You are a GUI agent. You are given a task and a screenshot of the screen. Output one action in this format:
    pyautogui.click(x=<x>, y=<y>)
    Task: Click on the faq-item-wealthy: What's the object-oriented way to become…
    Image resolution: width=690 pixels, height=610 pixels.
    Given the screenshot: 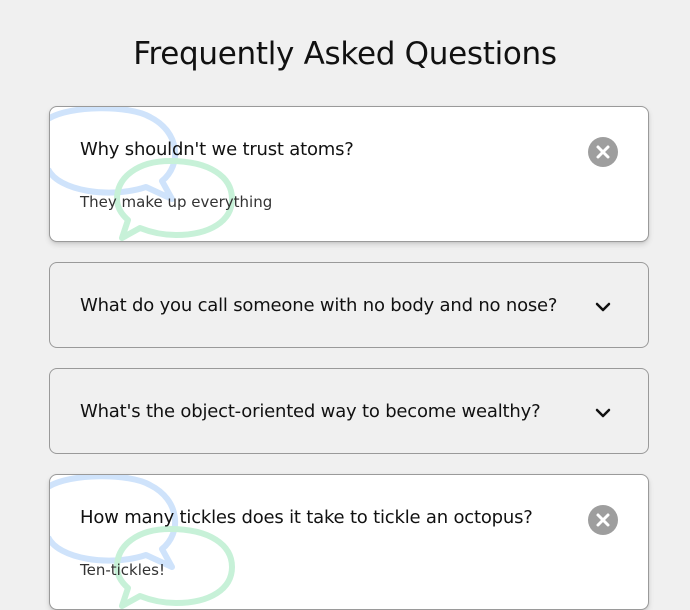 What is the action you would take?
    pyautogui.click(x=349, y=411)
    